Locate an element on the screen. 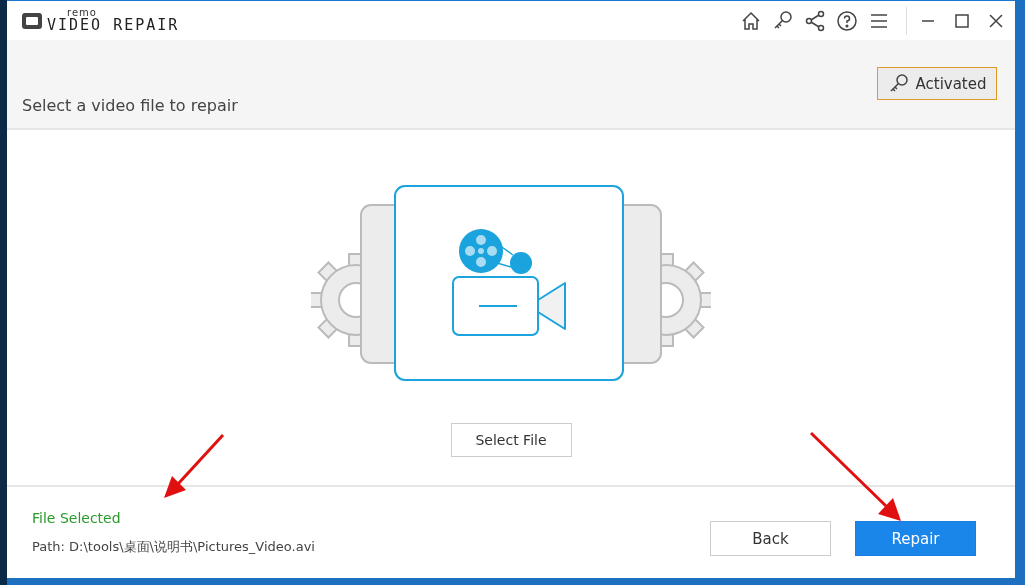 The height and width of the screenshot is (585, 1025). file-path-text: Path: D:\tools\桌面\说明书\Pictures_Video.avi is located at coordinates (173, 546).